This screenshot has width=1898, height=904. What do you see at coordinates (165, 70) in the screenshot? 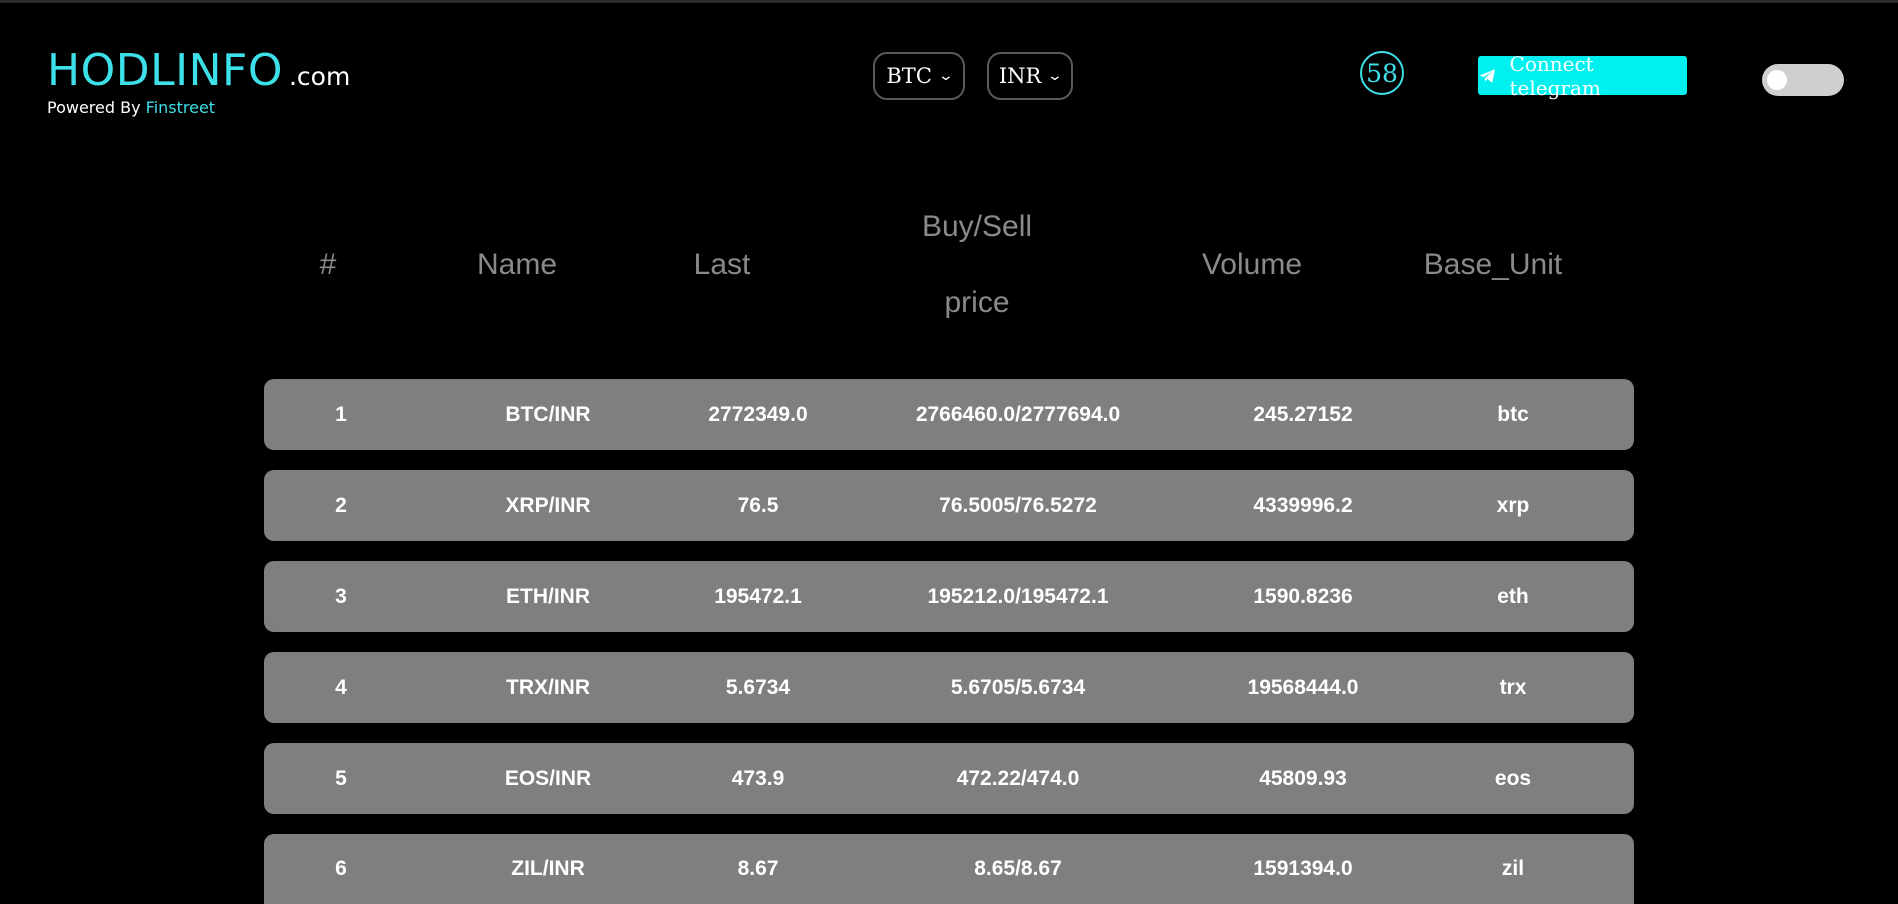
I see `brand-title: HODLINFO` at bounding box center [165, 70].